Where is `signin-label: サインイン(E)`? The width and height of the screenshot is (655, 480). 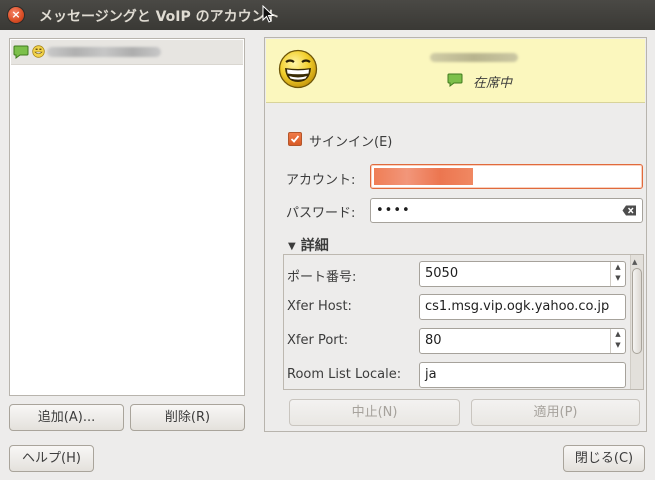
signin-label: サインイン(E) is located at coordinates (350, 140).